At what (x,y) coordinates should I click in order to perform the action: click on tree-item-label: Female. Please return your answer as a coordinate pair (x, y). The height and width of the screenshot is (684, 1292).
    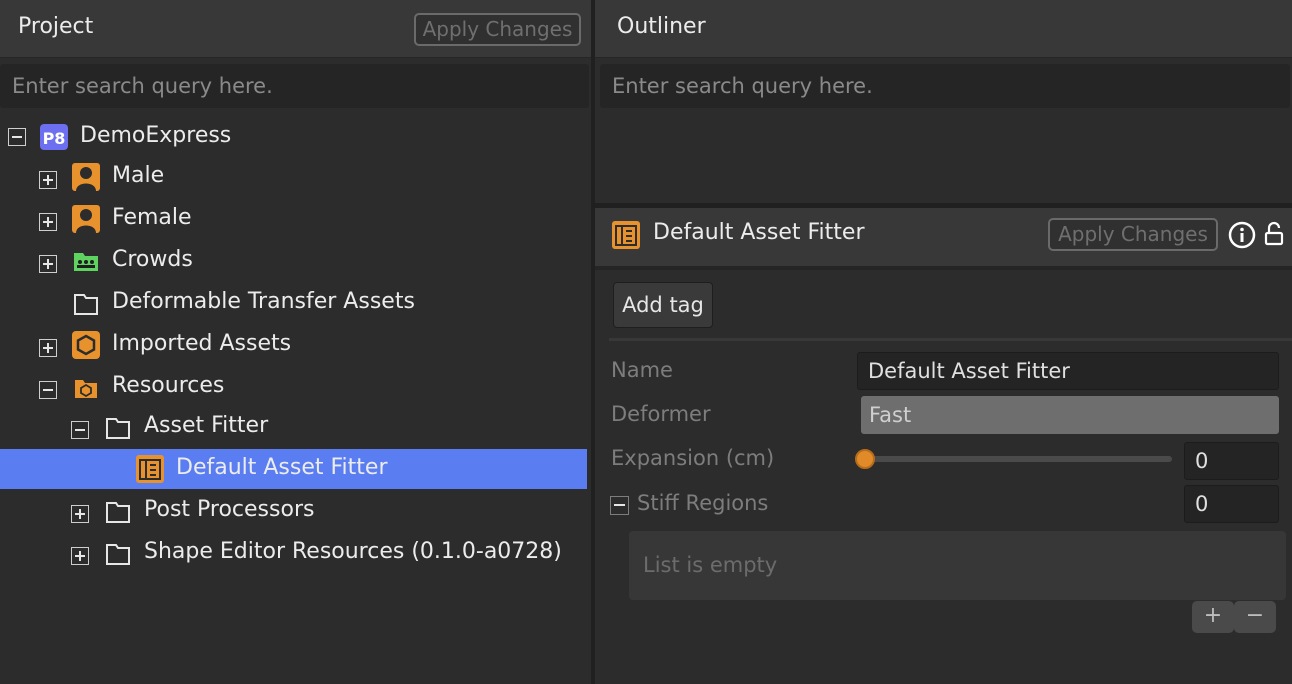
    Looking at the image, I should click on (152, 217).